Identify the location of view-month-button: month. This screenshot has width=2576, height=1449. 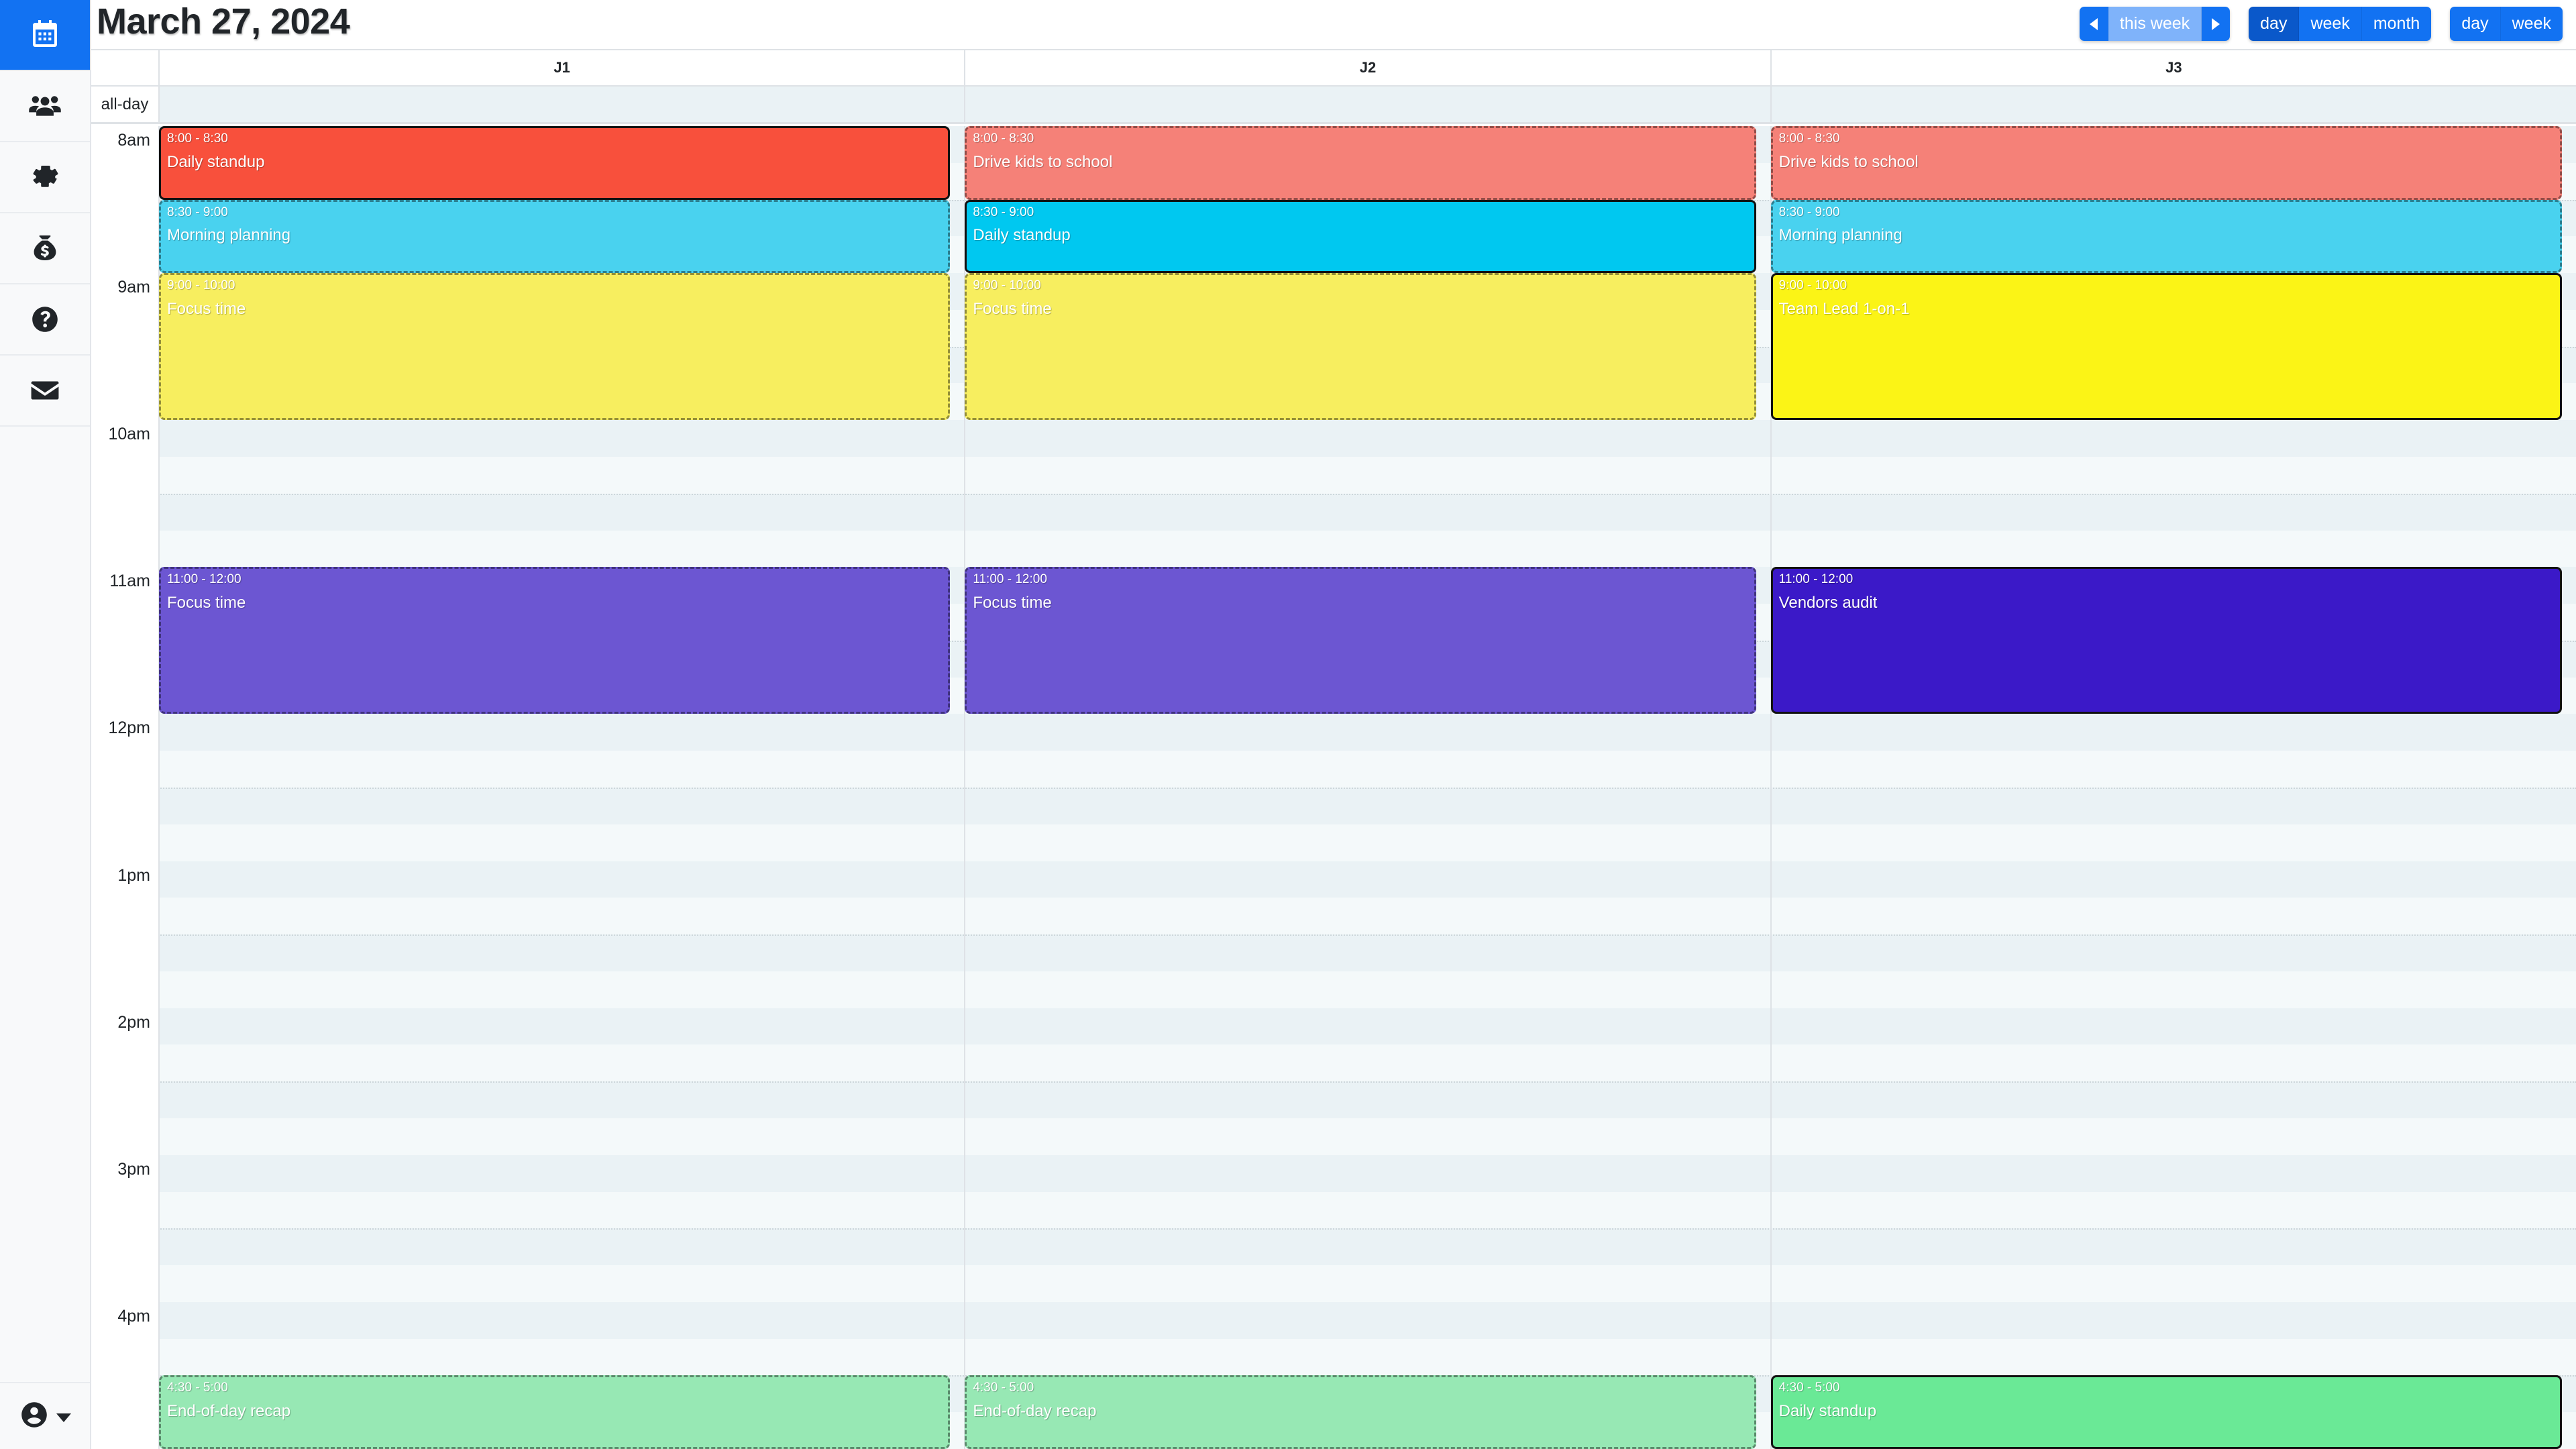
(2396, 24).